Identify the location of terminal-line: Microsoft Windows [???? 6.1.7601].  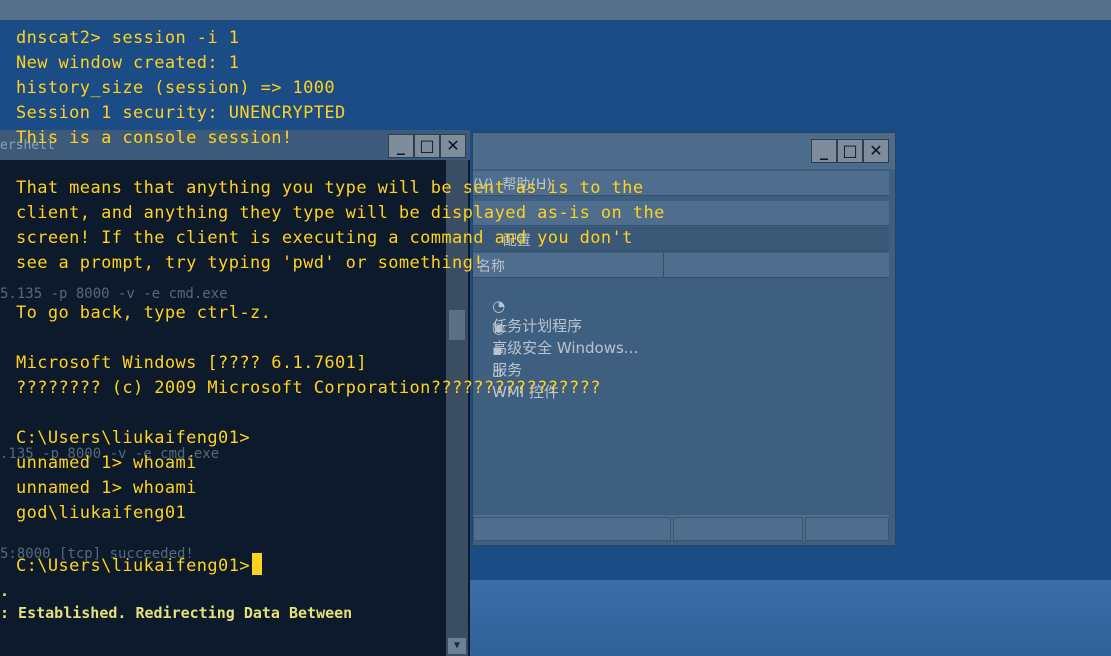
(191, 363).